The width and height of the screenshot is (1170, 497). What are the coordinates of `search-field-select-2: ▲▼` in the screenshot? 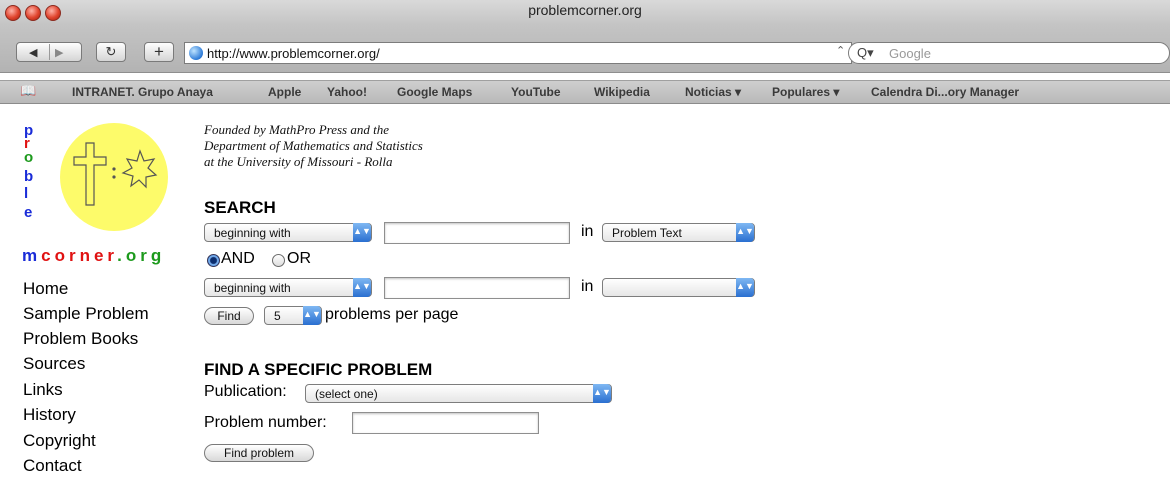 It's located at (678, 287).